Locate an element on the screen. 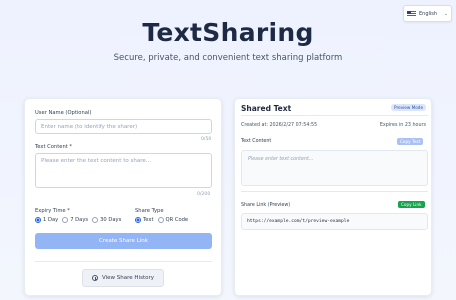  view-share-history-button: View Share History is located at coordinates (123, 278).